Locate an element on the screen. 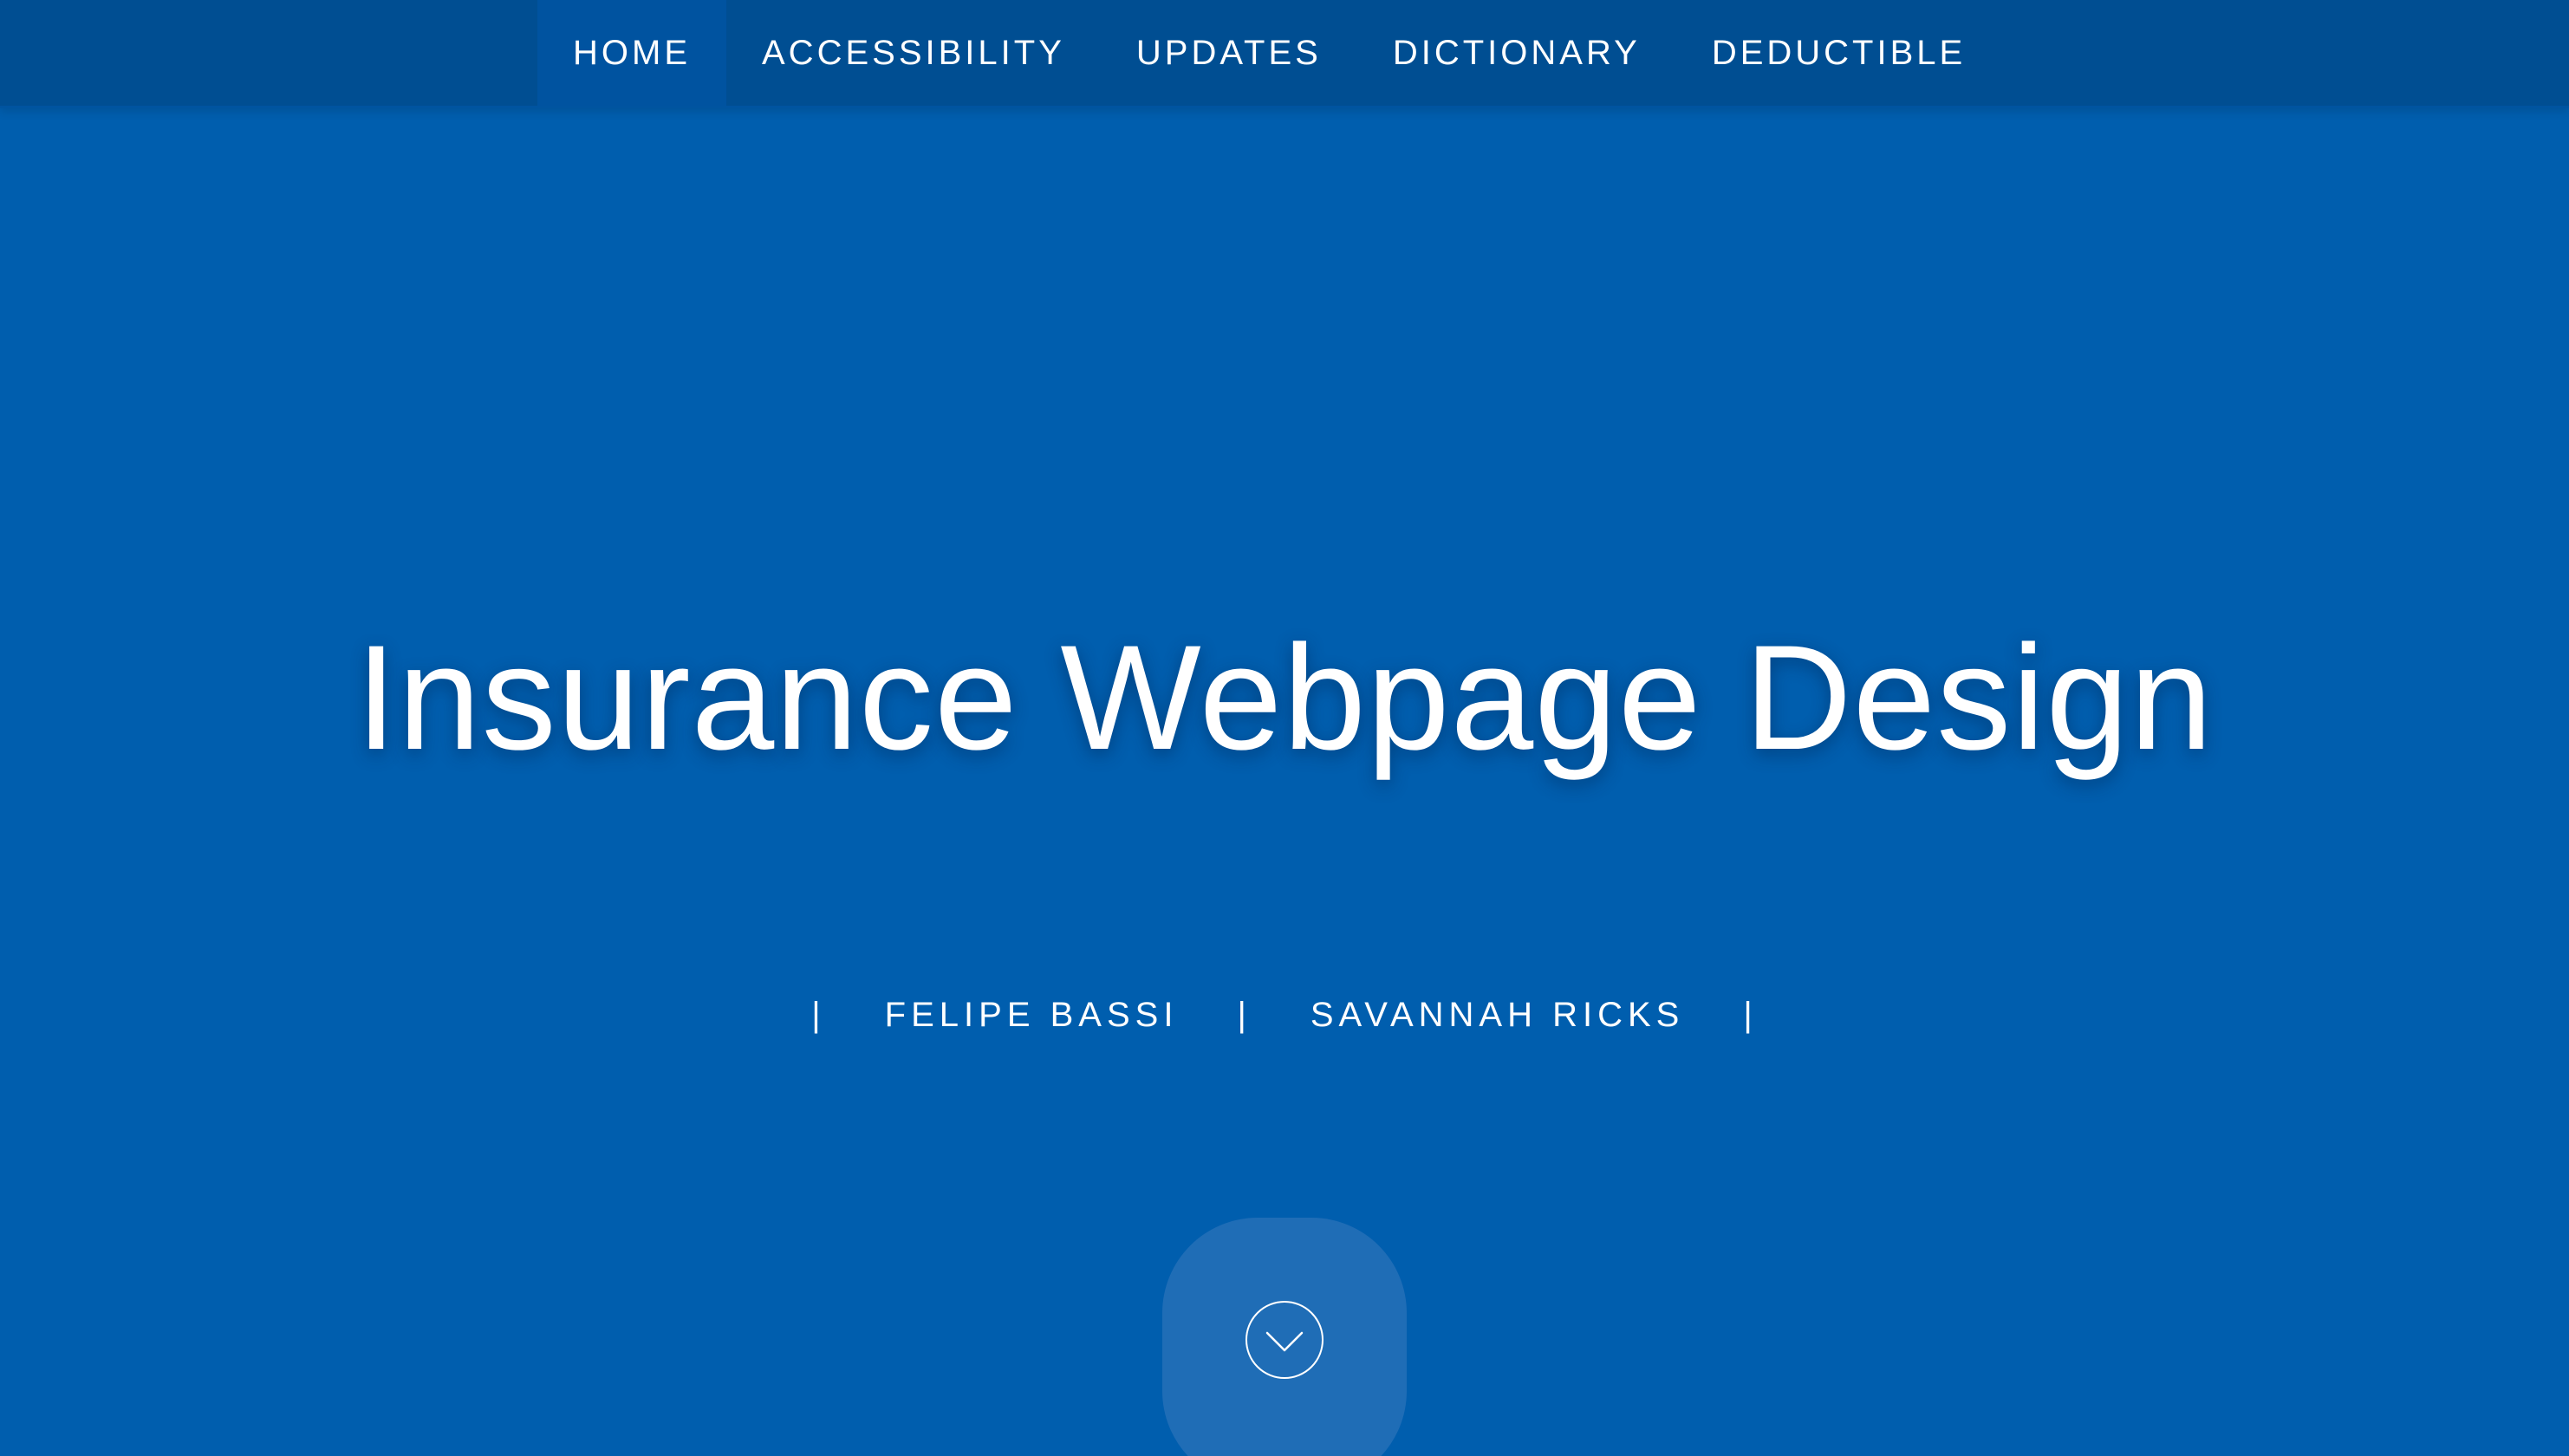 Image resolution: width=2569 pixels, height=1456 pixels. chevron-down-icon is located at coordinates (1285, 1340).